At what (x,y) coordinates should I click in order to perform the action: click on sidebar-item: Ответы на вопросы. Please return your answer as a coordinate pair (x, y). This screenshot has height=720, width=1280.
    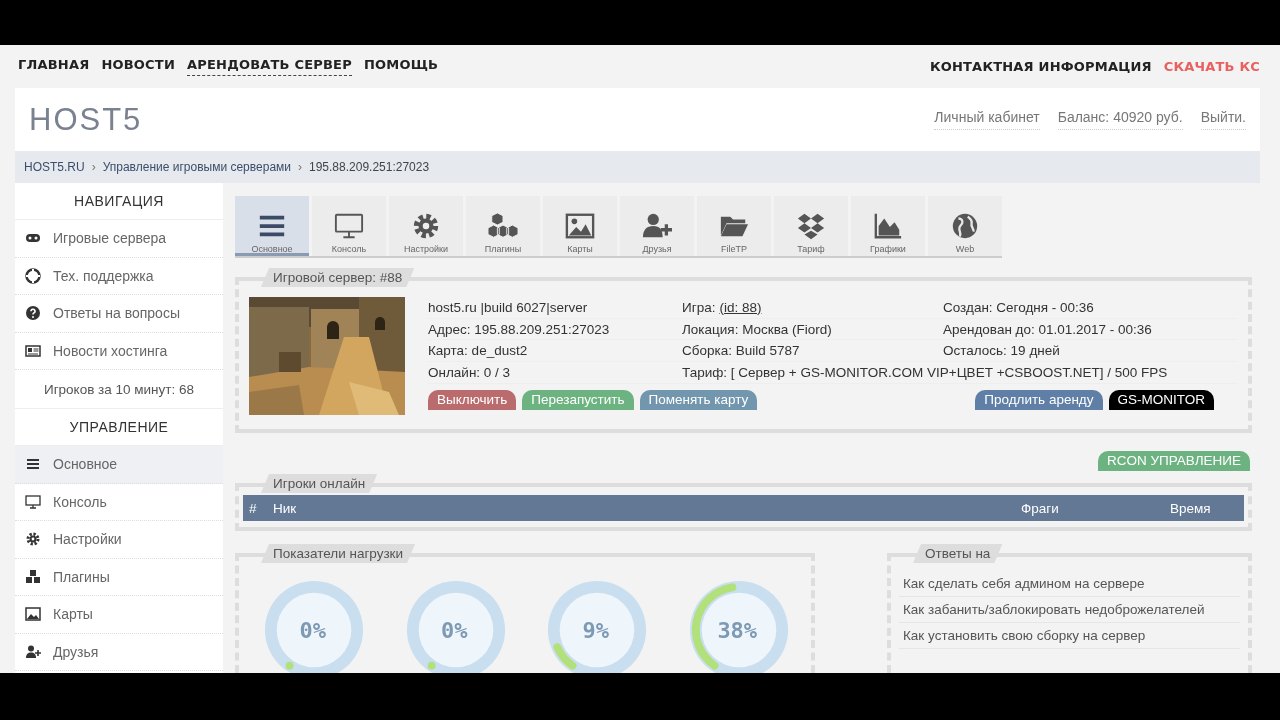
    Looking at the image, I should click on (119, 314).